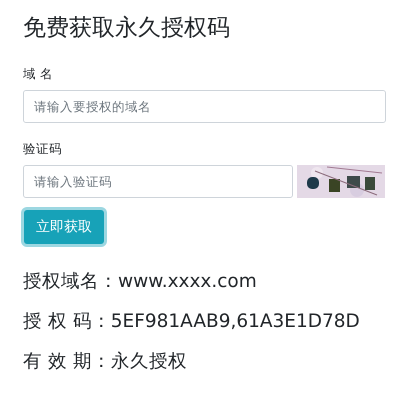 The width and height of the screenshot is (413, 400). I want to click on captcha-input-field: 请输入验证码, so click(158, 181).